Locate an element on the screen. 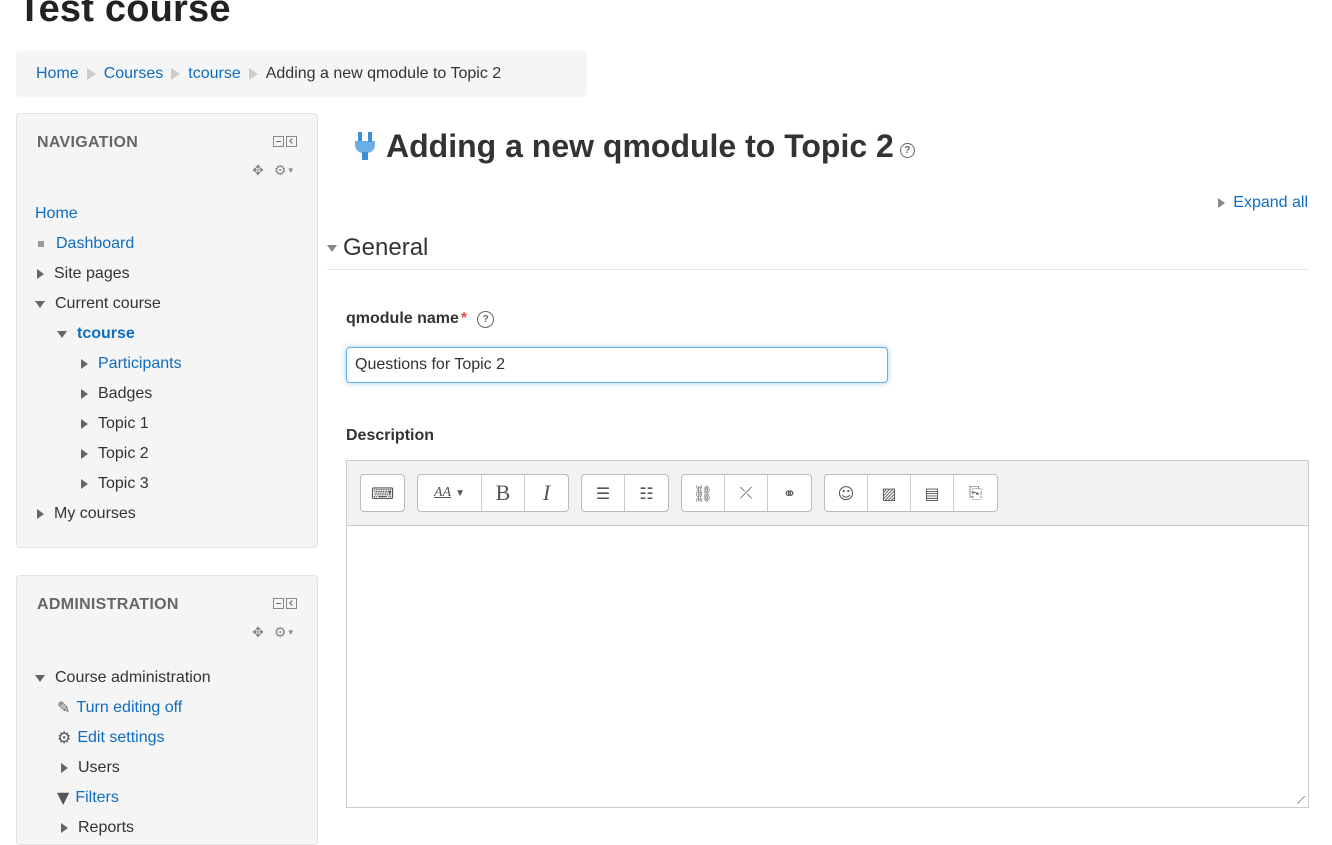 This screenshot has height=845, width=1332. ordered-list-button: ☷ is located at coordinates (646, 493).